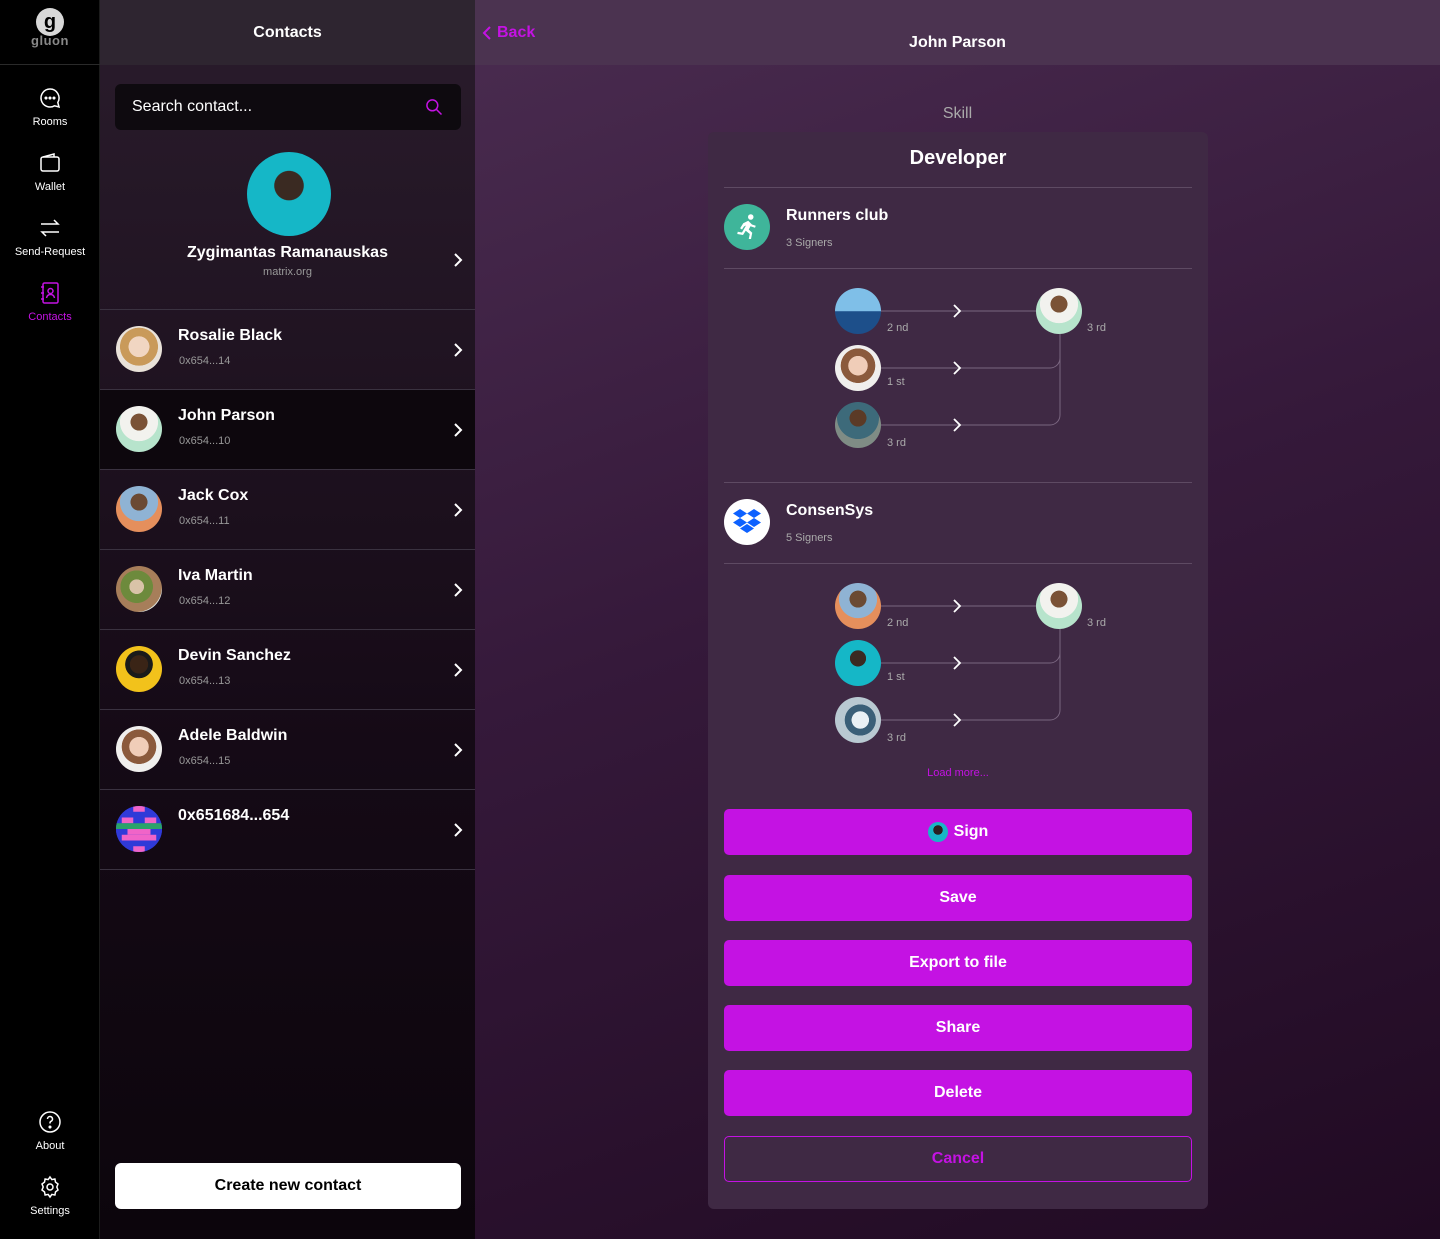 The width and height of the screenshot is (1440, 1239). Describe the element at coordinates (958, 963) in the screenshot. I see `export-to-file-button: Export to file` at that location.